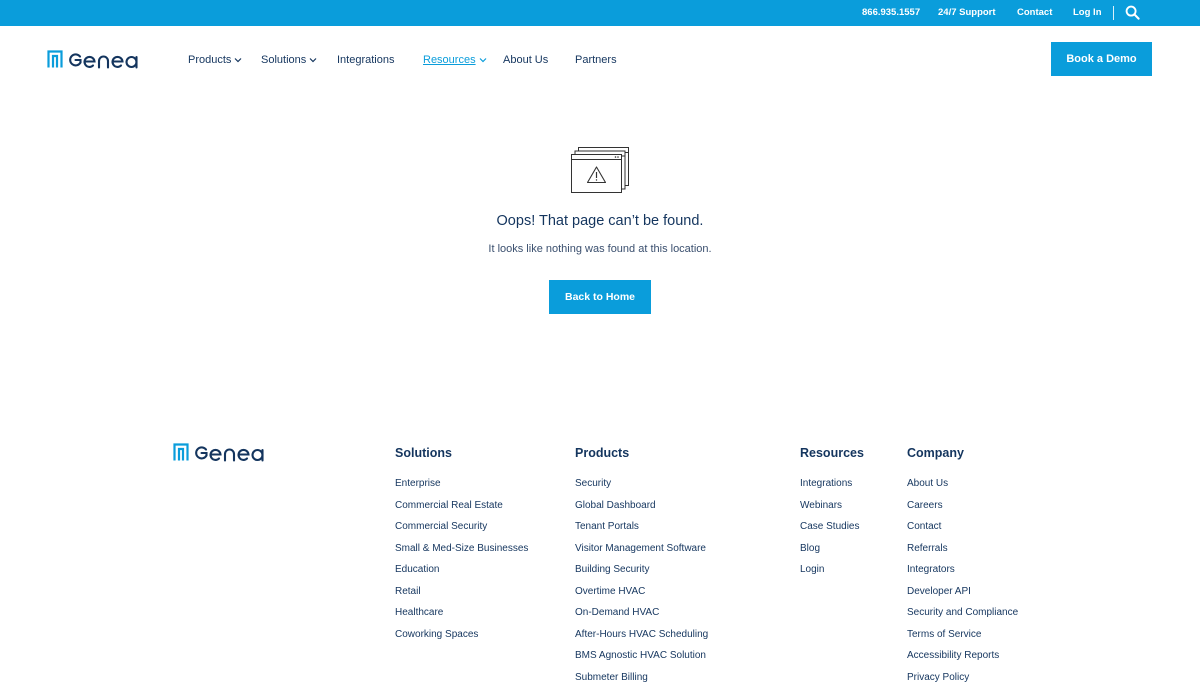 The height and width of the screenshot is (692, 1200). Describe the element at coordinates (461, 574) in the screenshot. I see `footer-link: Education` at that location.